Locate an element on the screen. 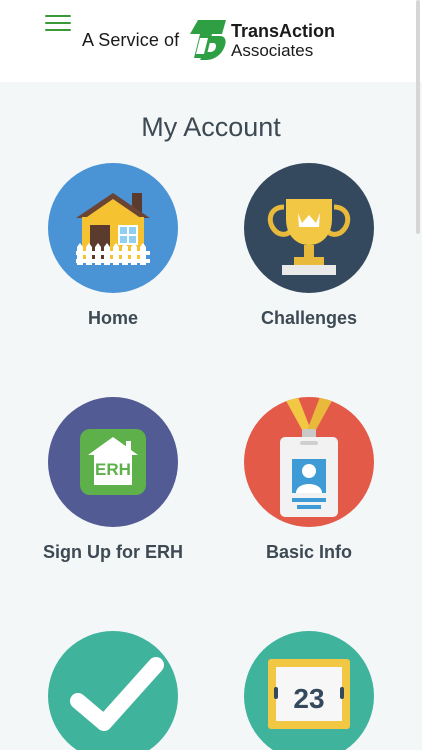 The image size is (422, 750). checkmark-circle is located at coordinates (113, 690).